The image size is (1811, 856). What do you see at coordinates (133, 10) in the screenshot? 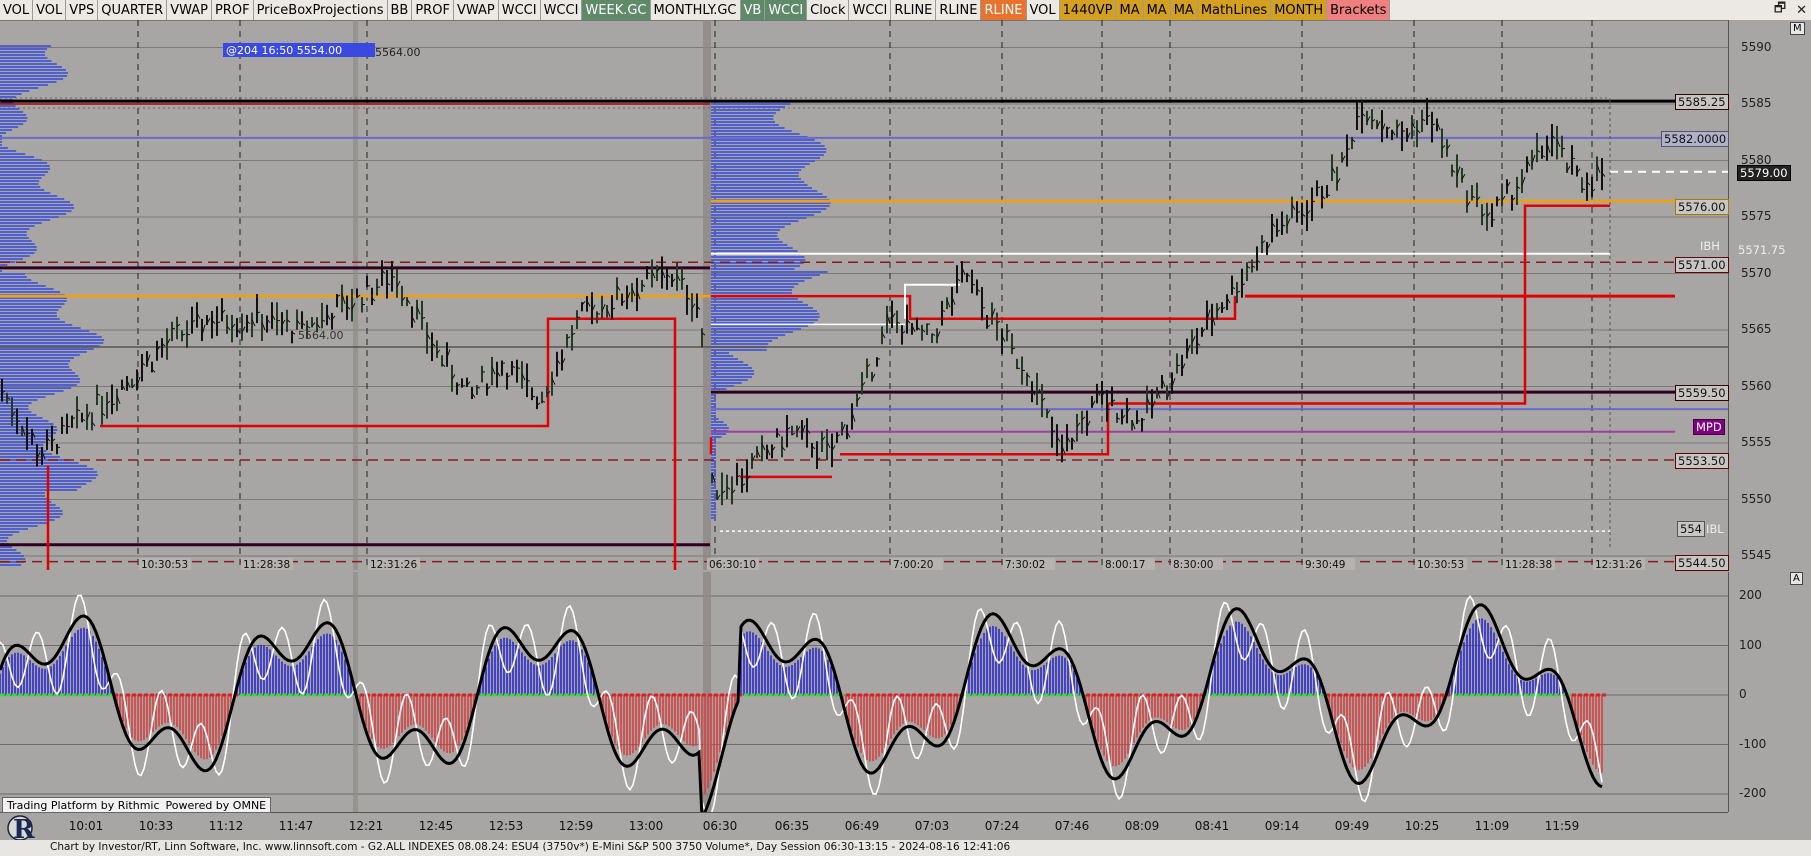
I see `toolbar-button-quarter: QUARTER` at bounding box center [133, 10].